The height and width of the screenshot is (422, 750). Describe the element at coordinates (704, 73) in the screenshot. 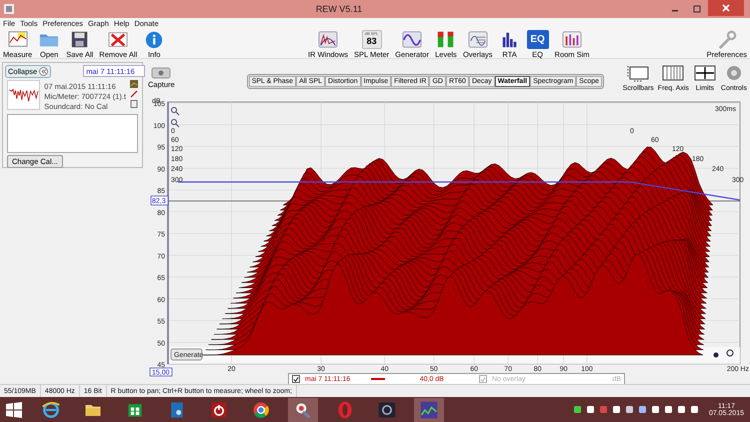

I see `crosshair-icon` at that location.